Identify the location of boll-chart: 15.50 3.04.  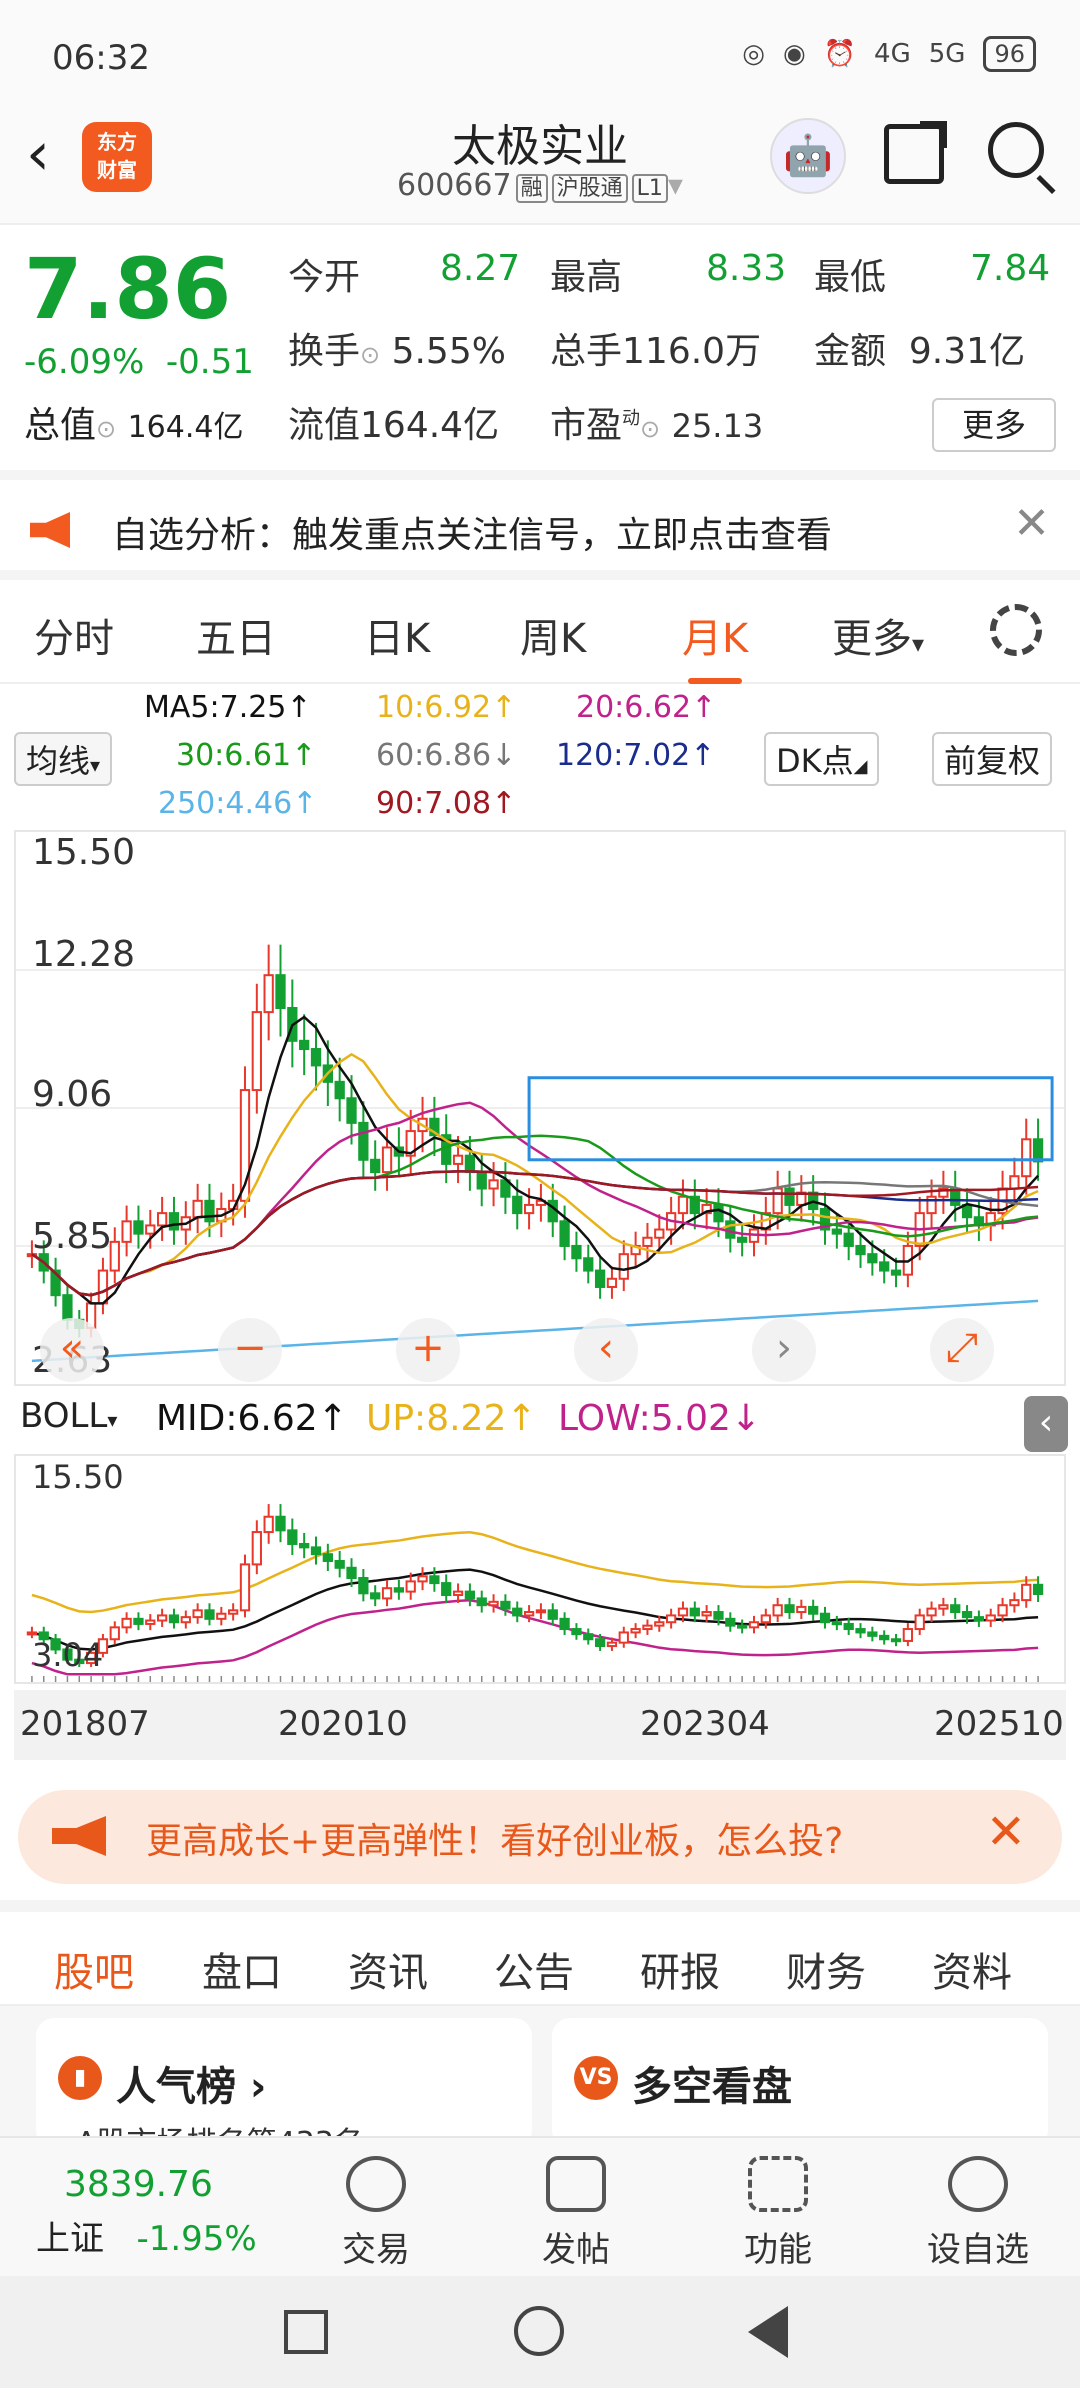
(540, 1569).